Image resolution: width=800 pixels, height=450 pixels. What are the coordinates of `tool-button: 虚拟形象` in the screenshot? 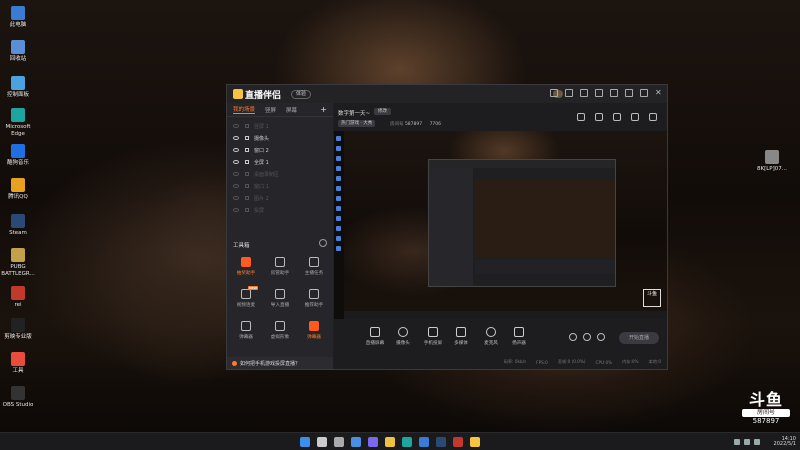 It's located at (280, 330).